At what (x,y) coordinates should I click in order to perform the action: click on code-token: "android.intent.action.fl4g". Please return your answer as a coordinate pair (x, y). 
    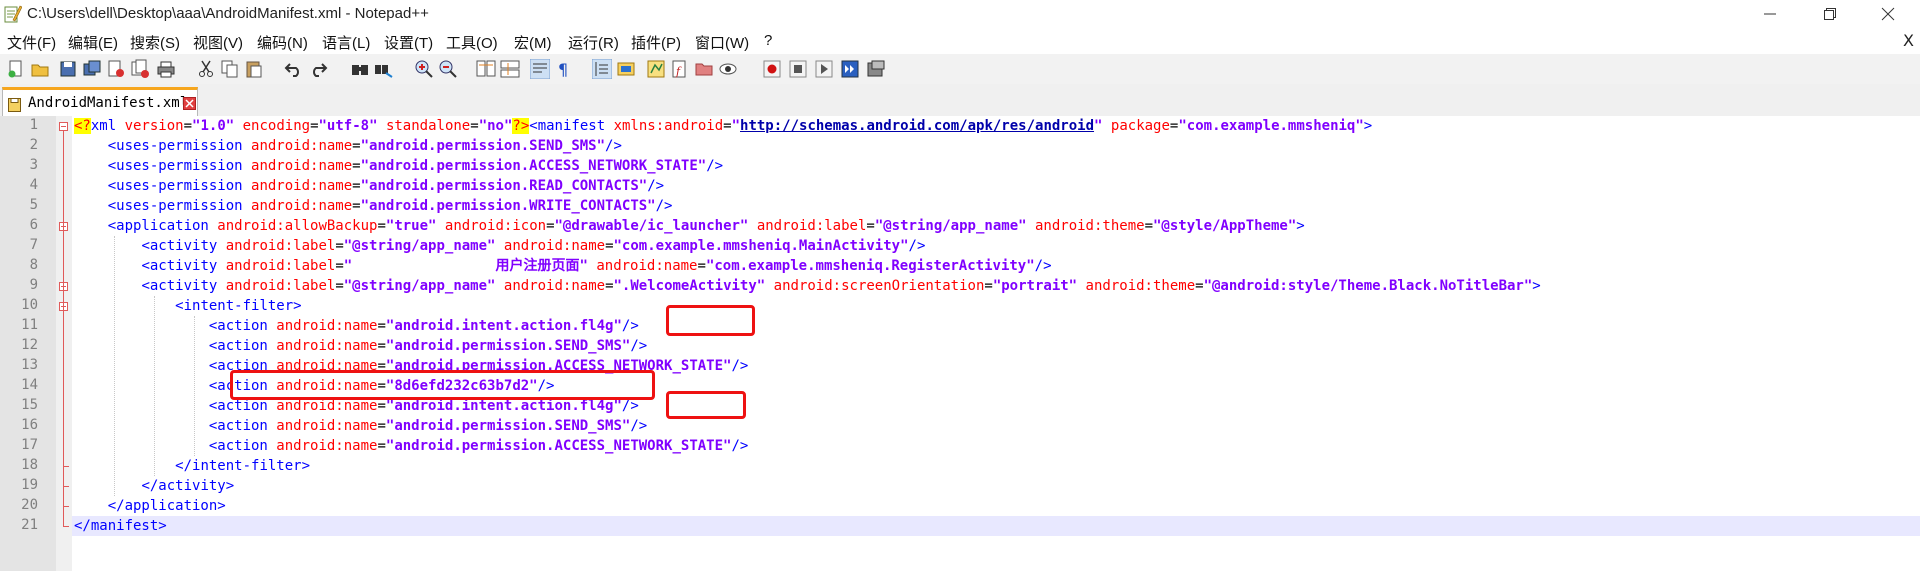
    Looking at the image, I should click on (503, 406).